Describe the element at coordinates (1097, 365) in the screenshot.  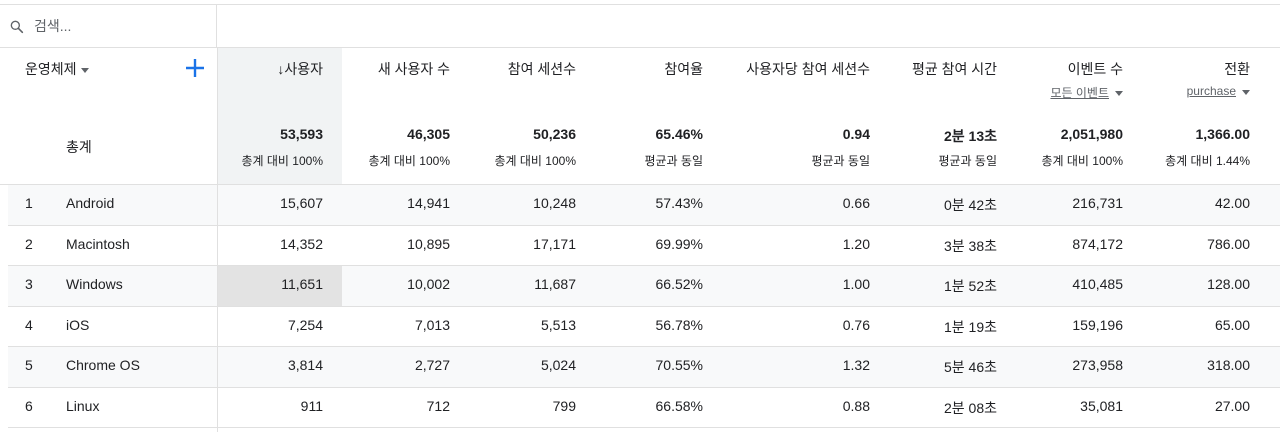
I see `cell-event-count: 273,958` at that location.